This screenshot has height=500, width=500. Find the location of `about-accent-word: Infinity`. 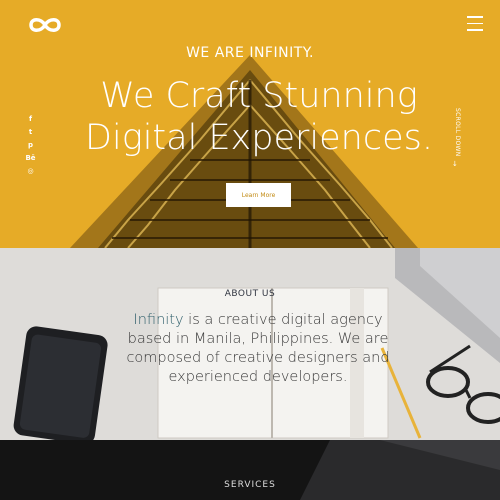

about-accent-word: Infinity is located at coordinates (158, 320).